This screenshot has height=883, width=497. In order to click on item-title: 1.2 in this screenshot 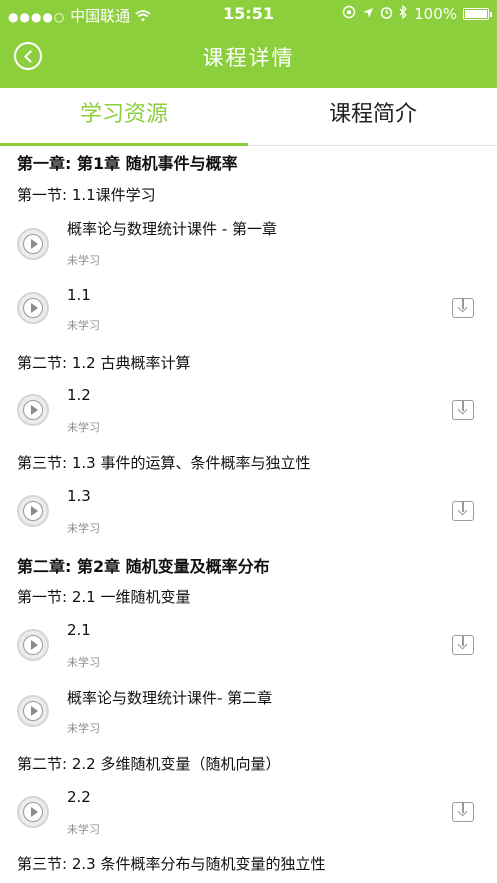, I will do `click(79, 395)`.